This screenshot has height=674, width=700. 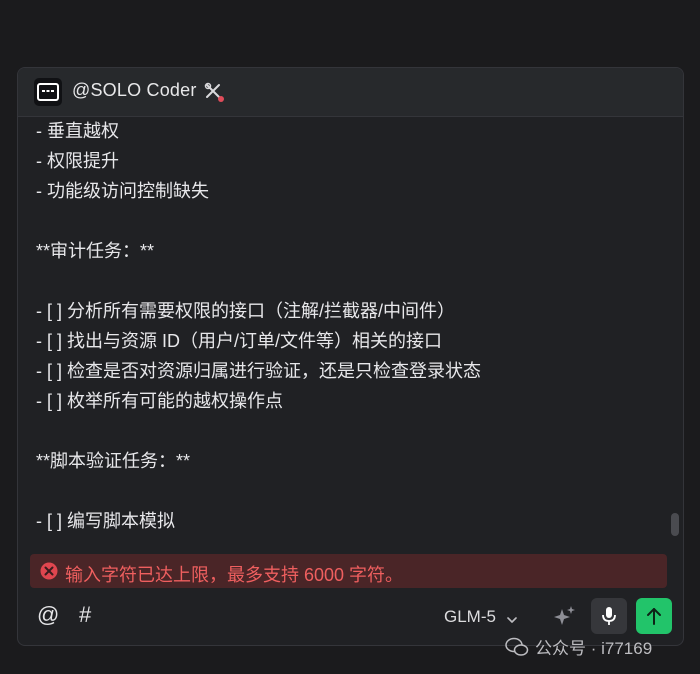 I want to click on chevron-down-icon, so click(x=512, y=617).